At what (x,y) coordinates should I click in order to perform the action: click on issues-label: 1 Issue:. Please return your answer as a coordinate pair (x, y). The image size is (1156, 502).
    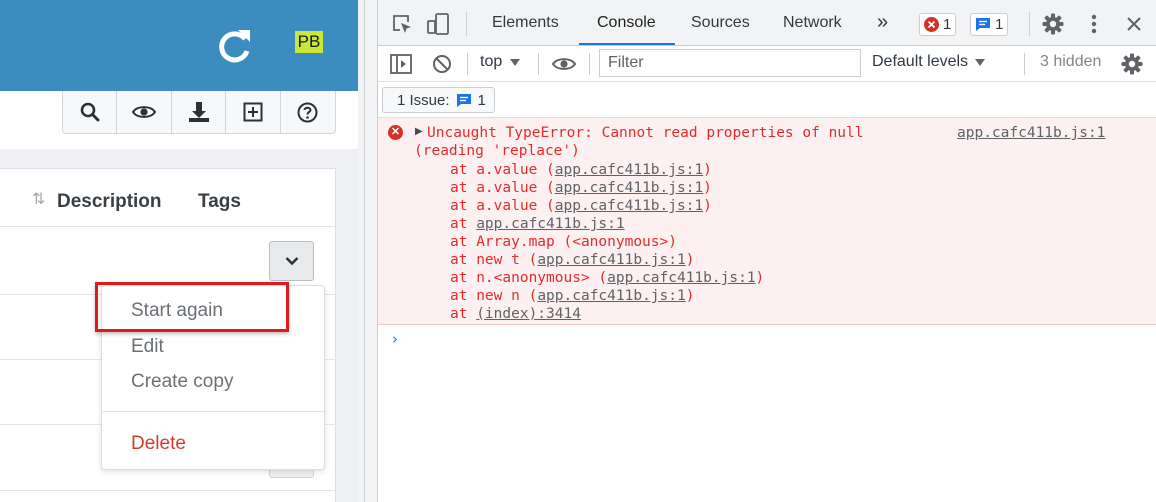
    Looking at the image, I should click on (423, 100).